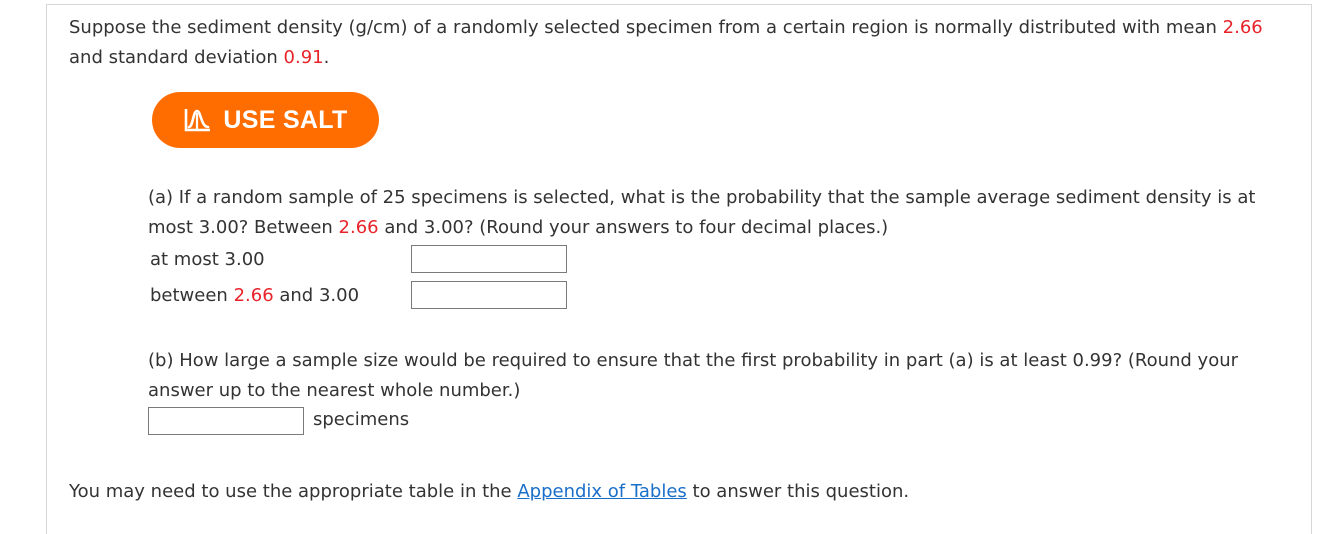 Image resolution: width=1322 pixels, height=534 pixels. What do you see at coordinates (316, 295) in the screenshot?
I see `between-suffix: and 3.00` at bounding box center [316, 295].